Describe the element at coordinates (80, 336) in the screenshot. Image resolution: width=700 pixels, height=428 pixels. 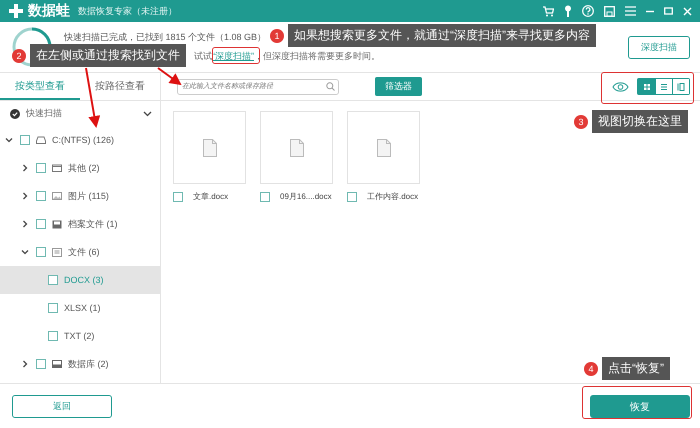
I see `tree-item: TXT (2)` at that location.